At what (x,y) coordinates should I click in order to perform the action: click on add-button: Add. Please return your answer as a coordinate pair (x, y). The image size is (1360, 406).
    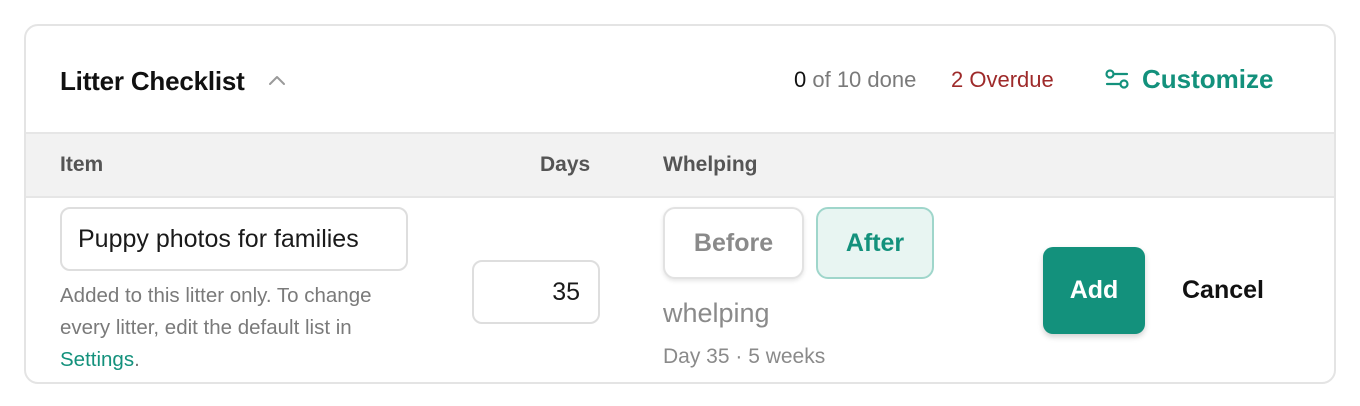
    Looking at the image, I should click on (1094, 290).